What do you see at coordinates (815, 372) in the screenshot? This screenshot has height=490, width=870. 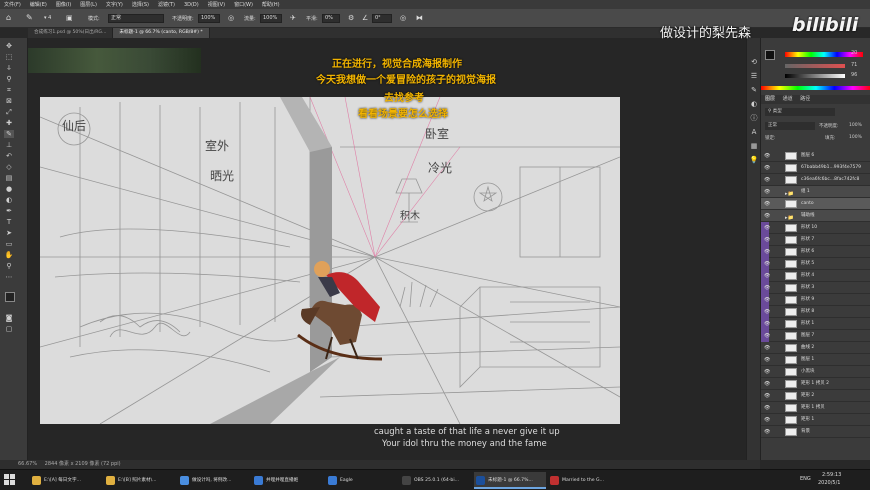 I see `layer-row: 👁 小黑块` at bounding box center [815, 372].